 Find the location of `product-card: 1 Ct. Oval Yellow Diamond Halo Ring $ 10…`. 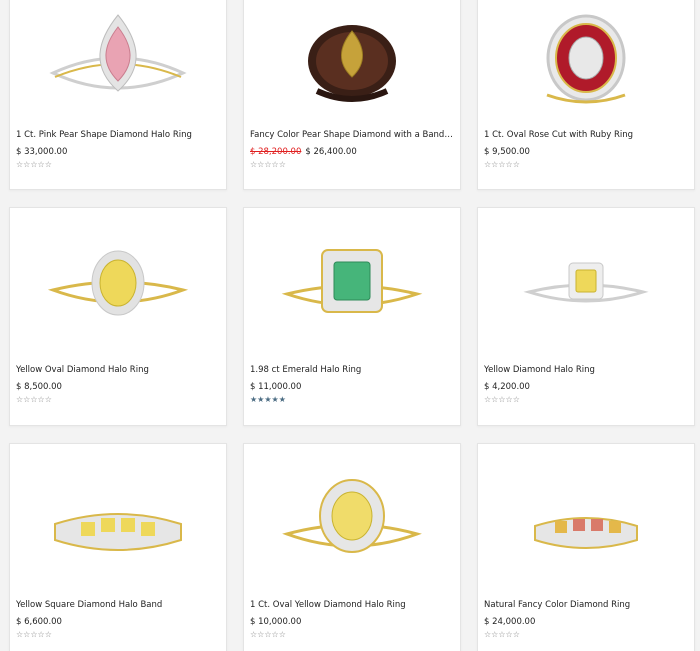

product-card: 1 Ct. Oval Yellow Diamond Halo Ring $ 10… is located at coordinates (352, 547).